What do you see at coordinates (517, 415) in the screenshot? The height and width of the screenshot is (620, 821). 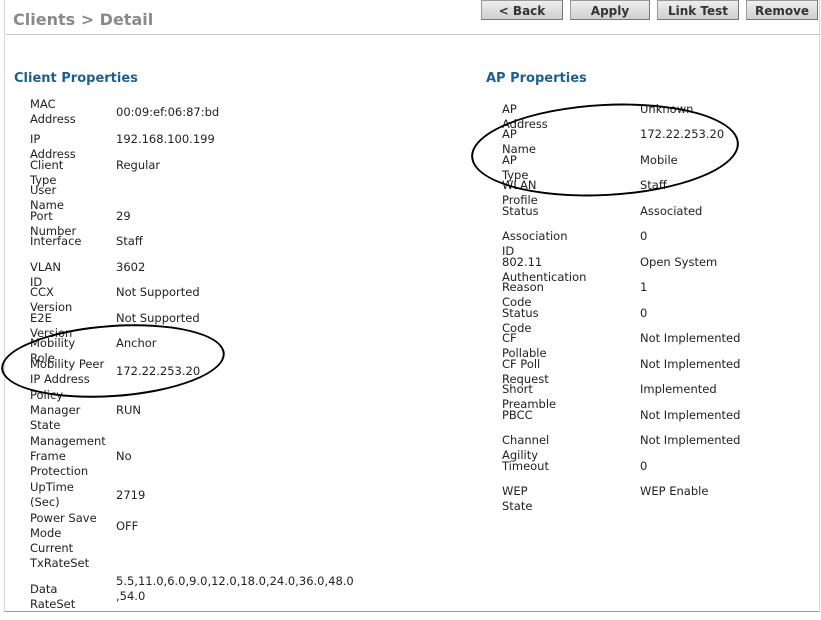 I see `row-label: PBCC` at bounding box center [517, 415].